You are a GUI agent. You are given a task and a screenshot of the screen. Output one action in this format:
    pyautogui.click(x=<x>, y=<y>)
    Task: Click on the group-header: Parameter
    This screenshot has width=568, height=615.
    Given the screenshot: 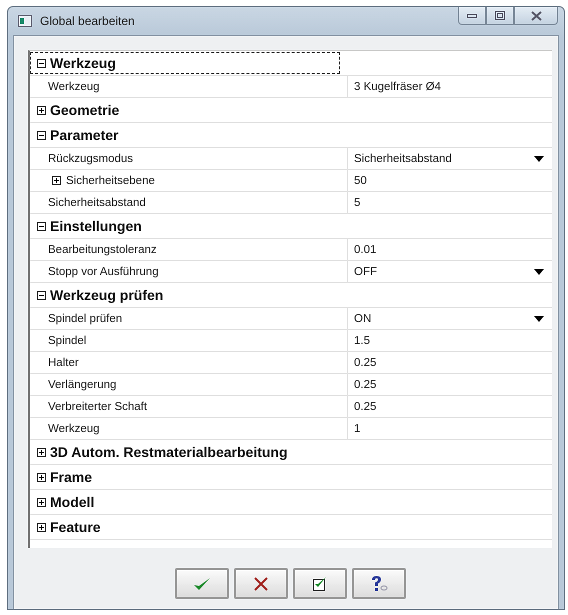 What is the action you would take?
    pyautogui.click(x=185, y=135)
    